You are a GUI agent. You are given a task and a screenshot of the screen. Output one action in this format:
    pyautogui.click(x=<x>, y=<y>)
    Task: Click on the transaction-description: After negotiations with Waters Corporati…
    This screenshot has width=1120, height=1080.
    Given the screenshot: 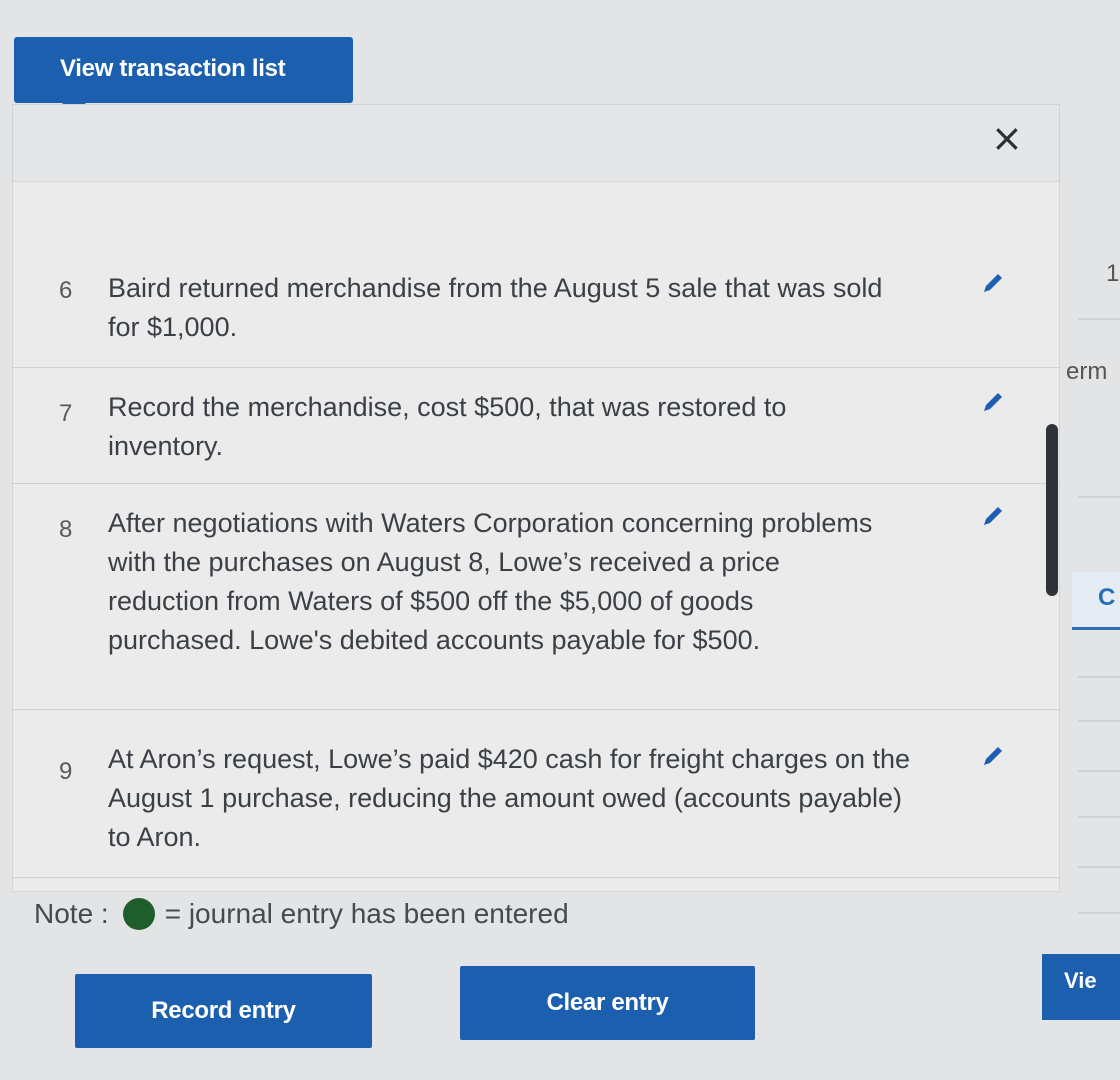 What is the action you would take?
    pyautogui.click(x=490, y=581)
    